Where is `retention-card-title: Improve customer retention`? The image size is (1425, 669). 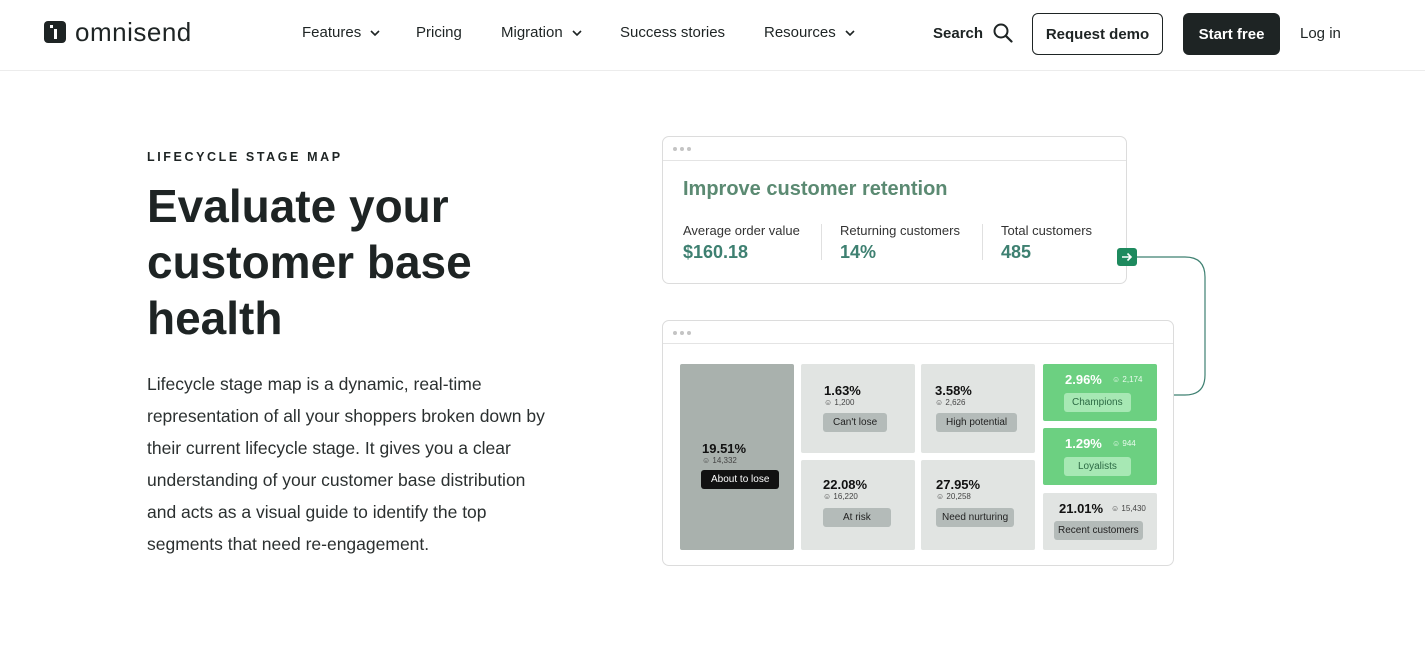 retention-card-title: Improve customer retention is located at coordinates (815, 189).